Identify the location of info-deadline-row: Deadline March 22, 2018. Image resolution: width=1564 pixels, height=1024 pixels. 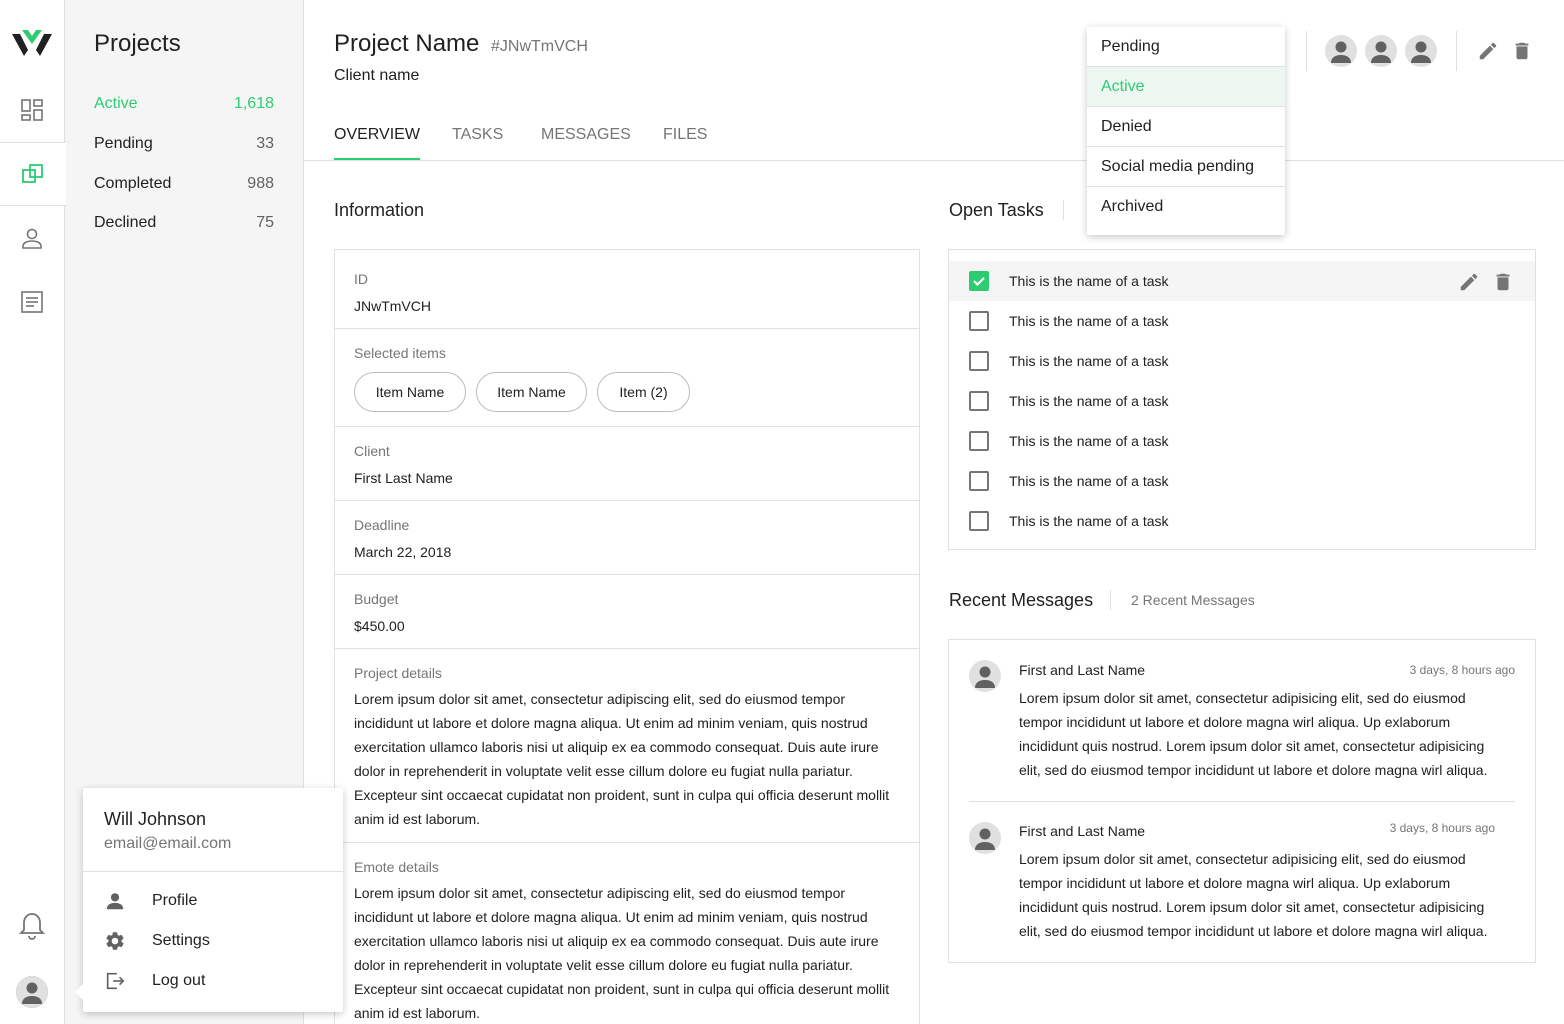
(627, 538).